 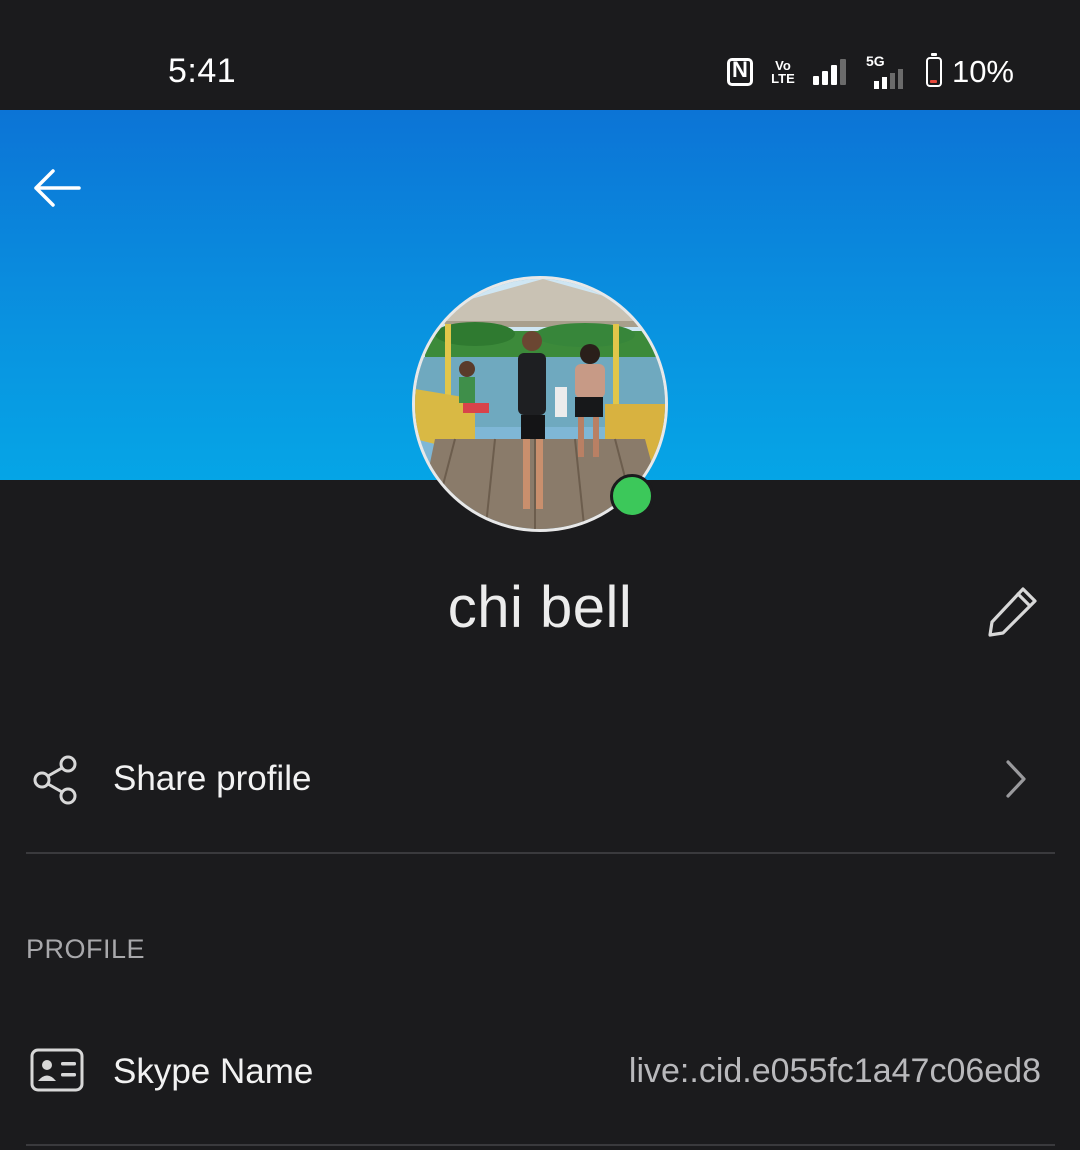 What do you see at coordinates (933, 70) in the screenshot?
I see `battery-icon` at bounding box center [933, 70].